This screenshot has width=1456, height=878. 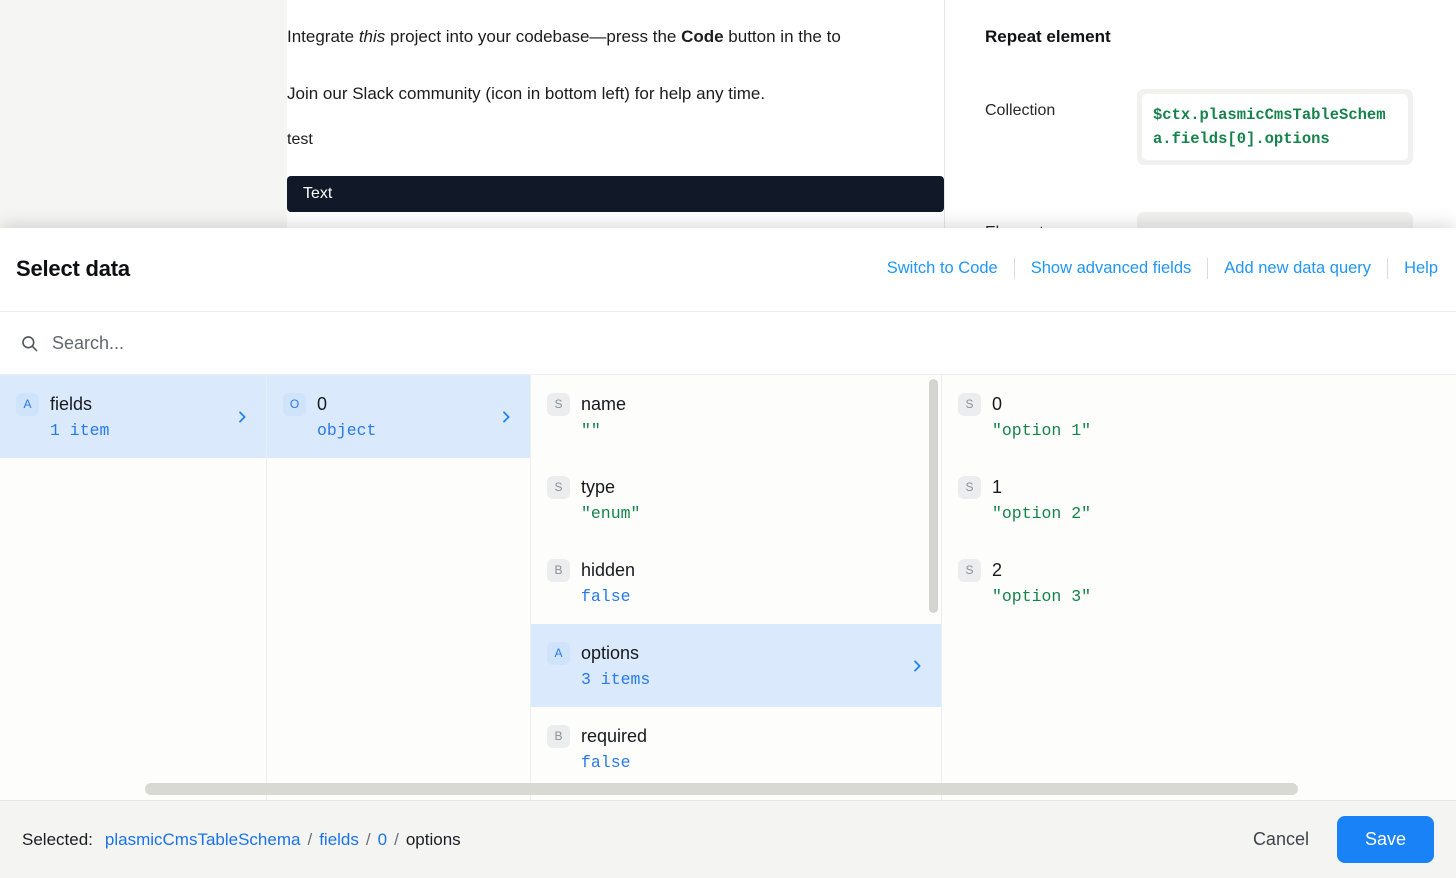 What do you see at coordinates (614, 735) in the screenshot?
I see `row-key: required` at bounding box center [614, 735].